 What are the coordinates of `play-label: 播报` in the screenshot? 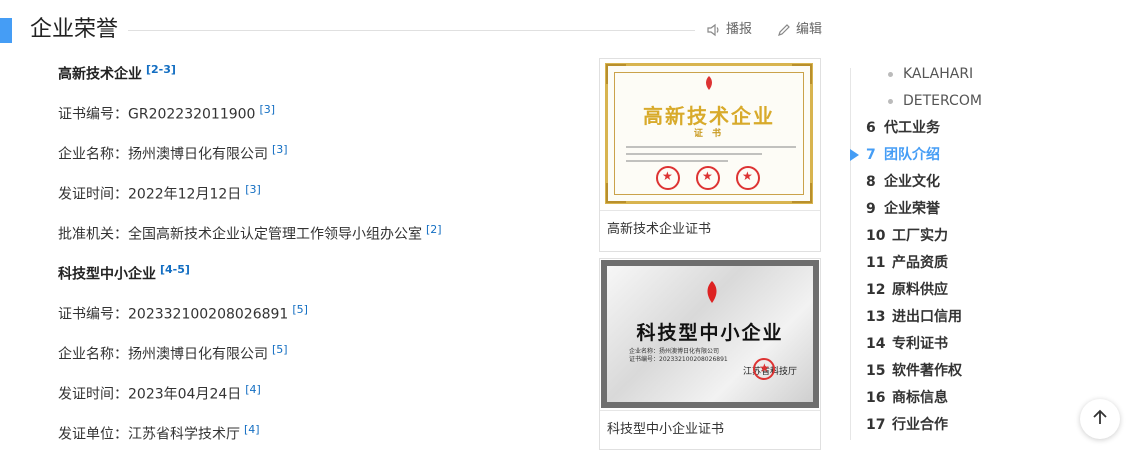 It's located at (739, 29).